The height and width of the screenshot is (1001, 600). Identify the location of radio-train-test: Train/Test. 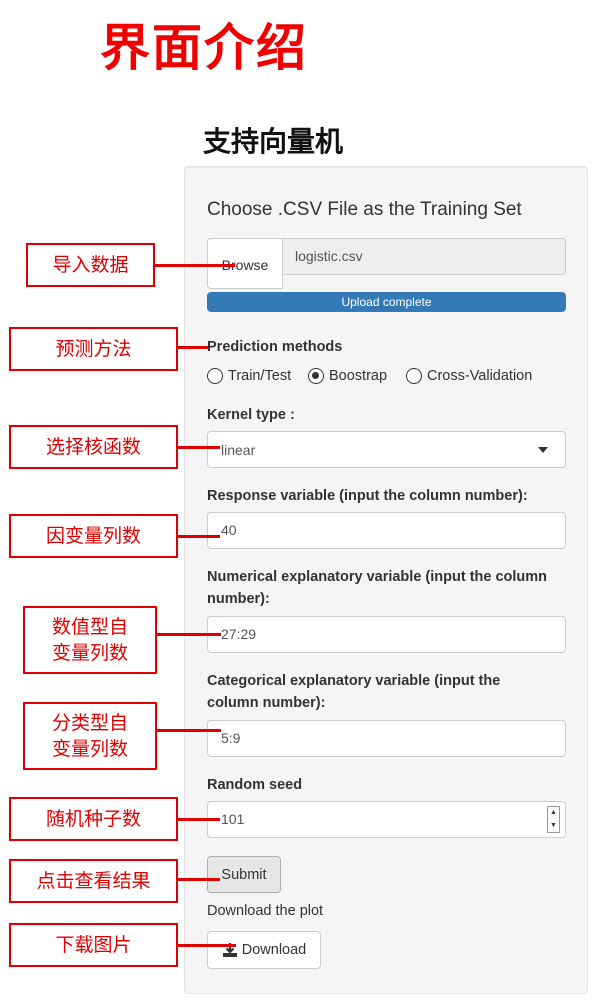
(249, 376).